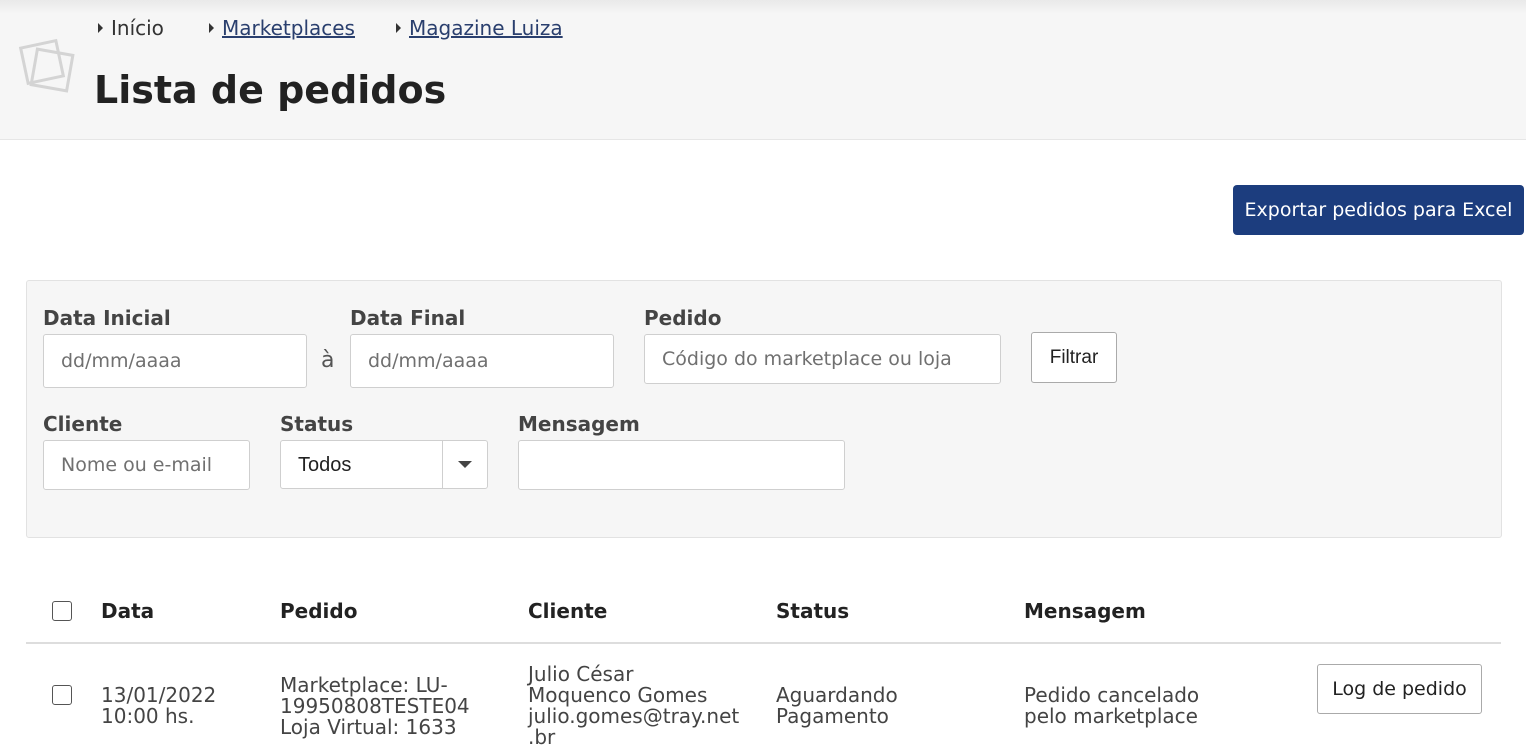 The height and width of the screenshot is (751, 1526). I want to click on stacked-squares-logo-icon, so click(46, 65).